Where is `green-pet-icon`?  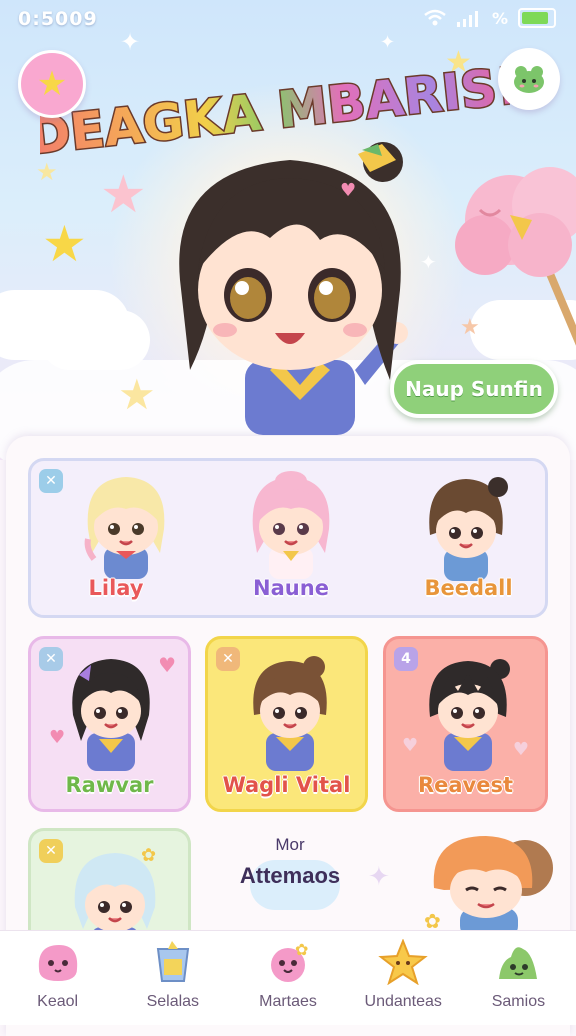 green-pet-icon is located at coordinates (529, 79).